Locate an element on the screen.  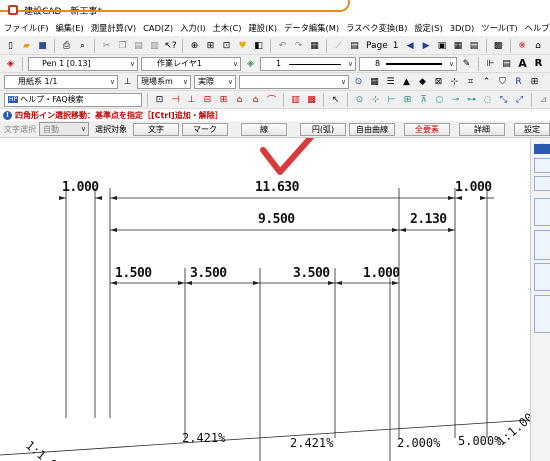
page-grid-icon: ▦ is located at coordinates (458, 45).